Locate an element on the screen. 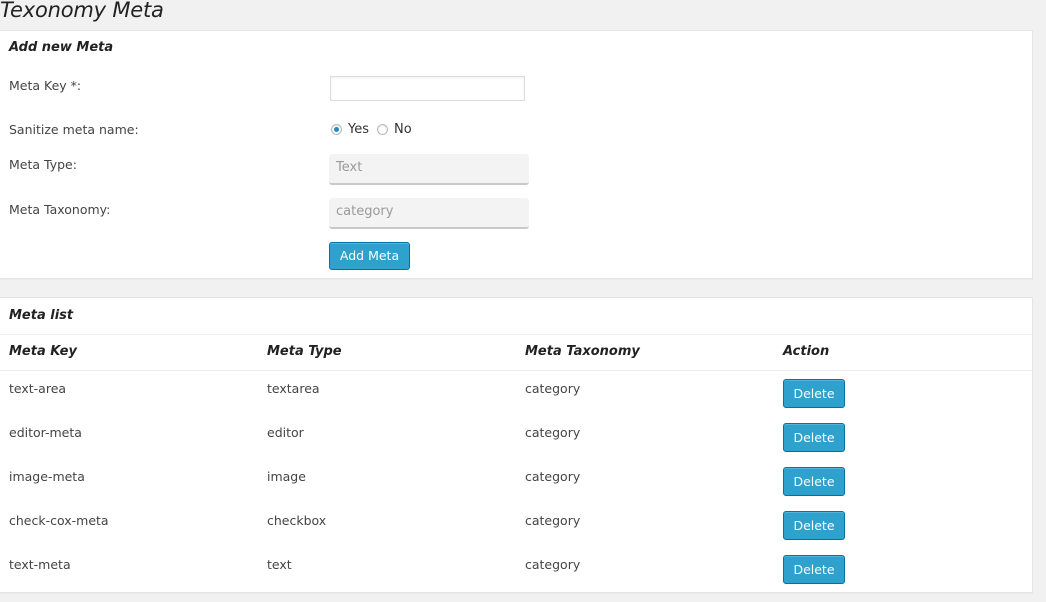 This screenshot has width=1046, height=602. sanitize-yes-label: Yes is located at coordinates (358, 129).